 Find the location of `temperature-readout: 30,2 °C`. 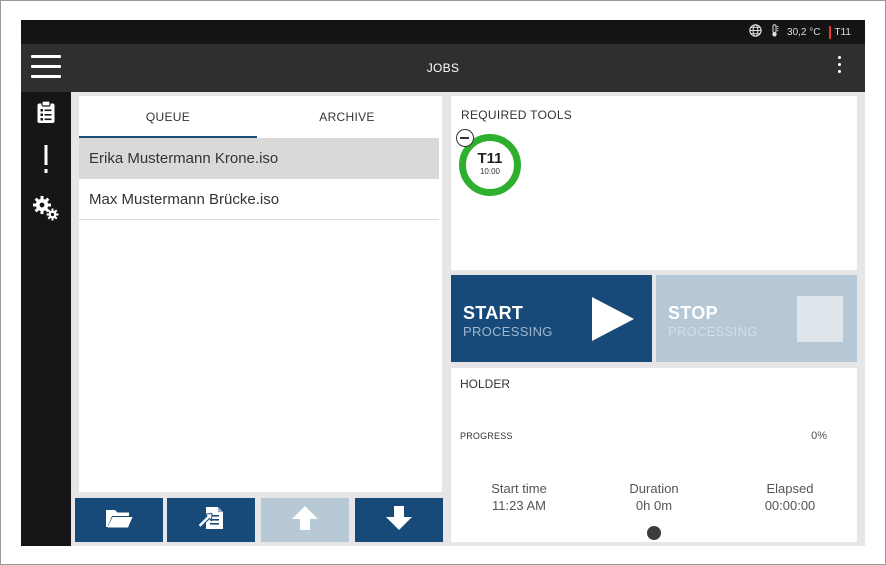

temperature-readout: 30,2 °C is located at coordinates (804, 32).